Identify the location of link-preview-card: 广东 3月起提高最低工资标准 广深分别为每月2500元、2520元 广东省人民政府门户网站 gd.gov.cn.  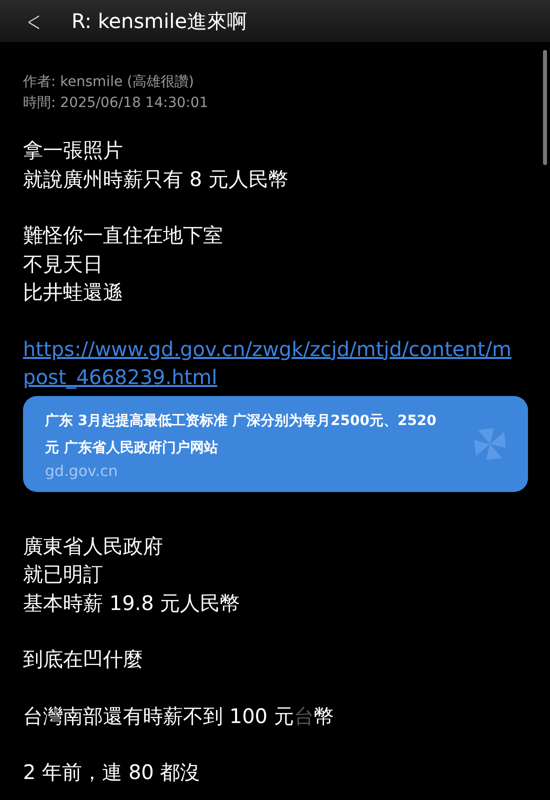
(275, 444).